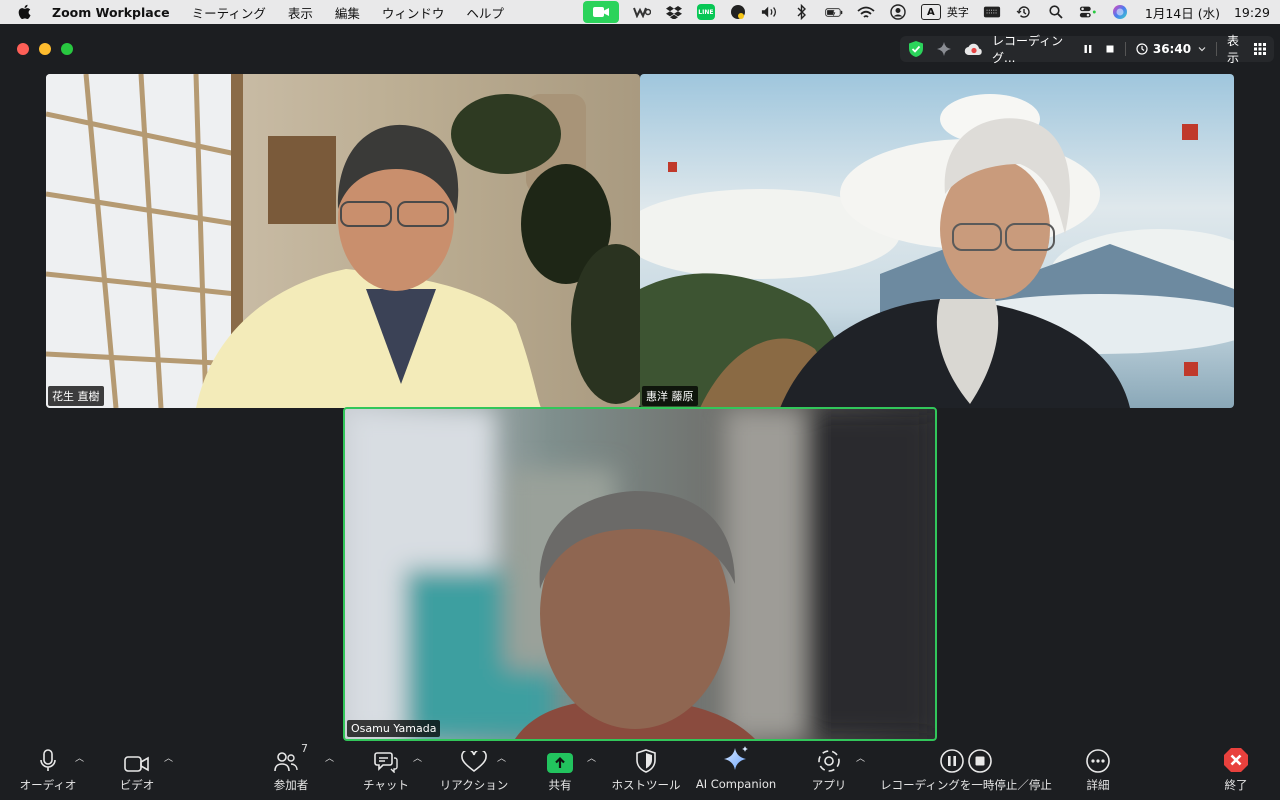  What do you see at coordinates (829, 785) in the screenshot?
I see `apps-label: アプリ` at bounding box center [829, 785].